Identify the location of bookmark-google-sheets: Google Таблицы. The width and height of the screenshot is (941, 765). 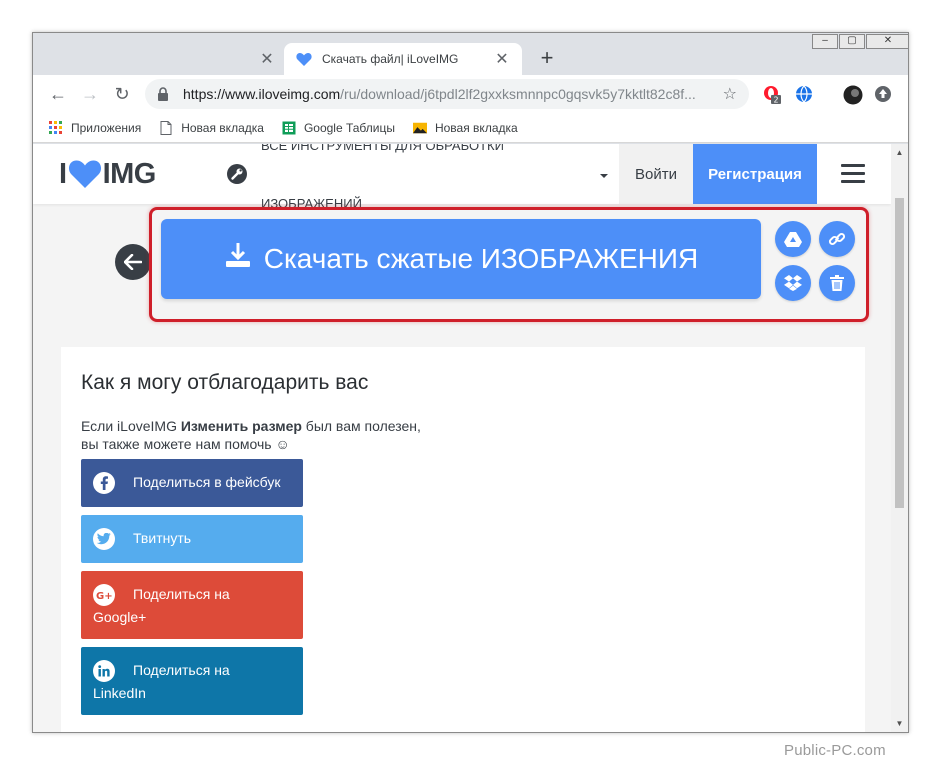
(338, 128).